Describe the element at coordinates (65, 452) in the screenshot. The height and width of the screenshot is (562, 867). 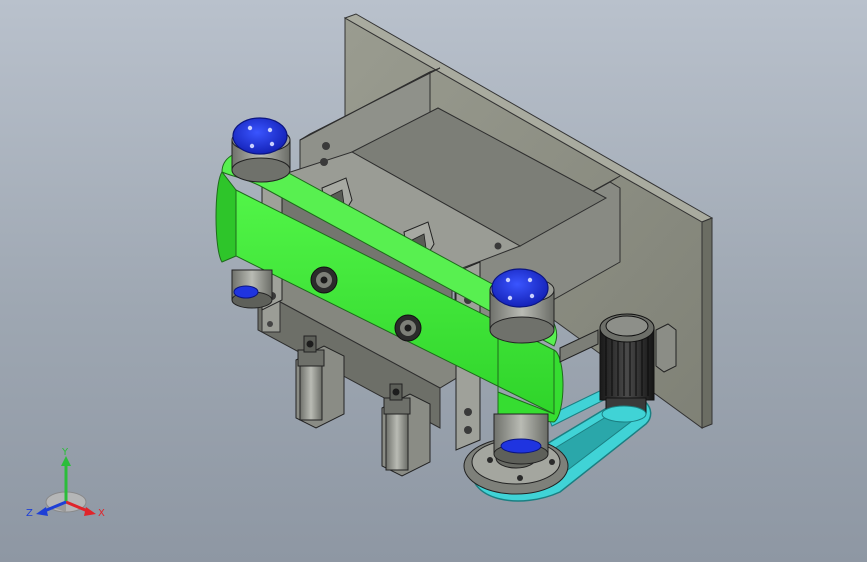
I see `triad-y-label: Y` at that location.